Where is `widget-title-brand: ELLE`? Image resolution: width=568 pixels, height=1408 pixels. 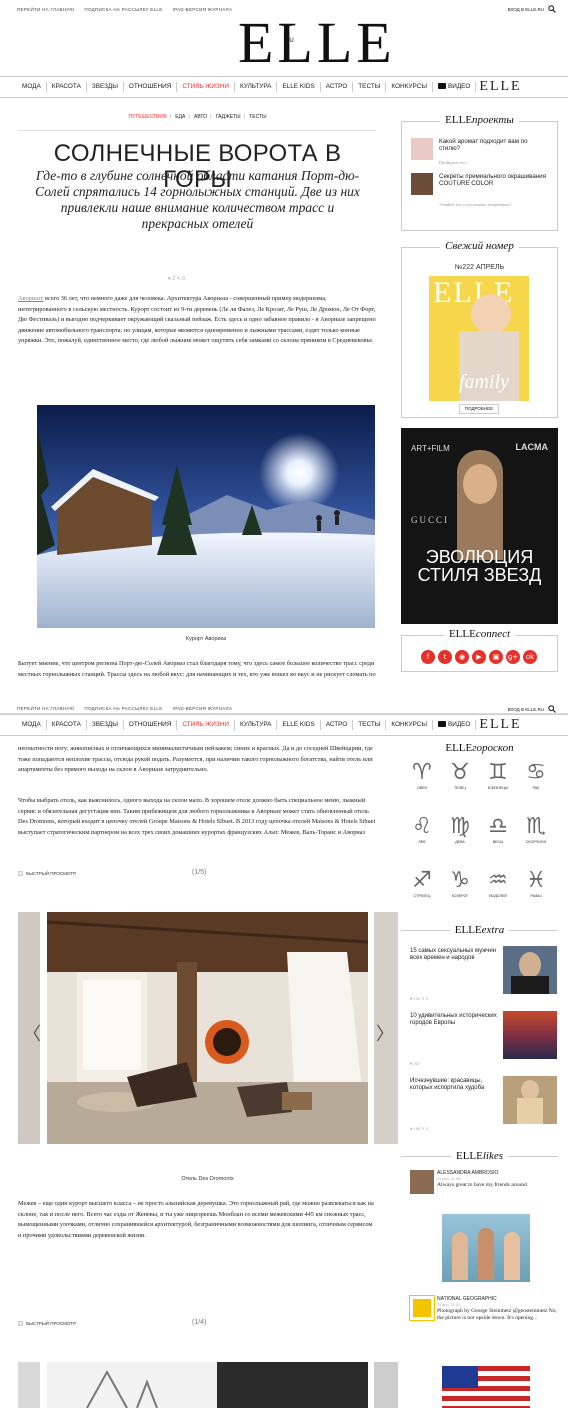
widget-title-brand: ELLE is located at coordinates (469, 1156).